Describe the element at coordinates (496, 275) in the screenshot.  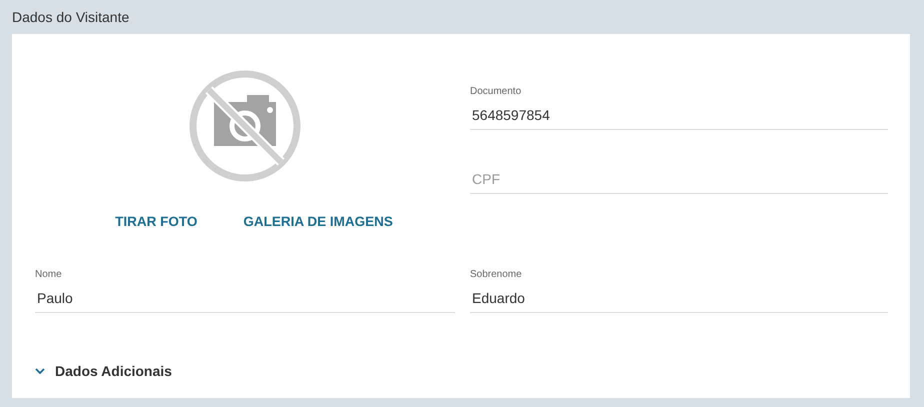
I see `field-label: Sobrenome` at that location.